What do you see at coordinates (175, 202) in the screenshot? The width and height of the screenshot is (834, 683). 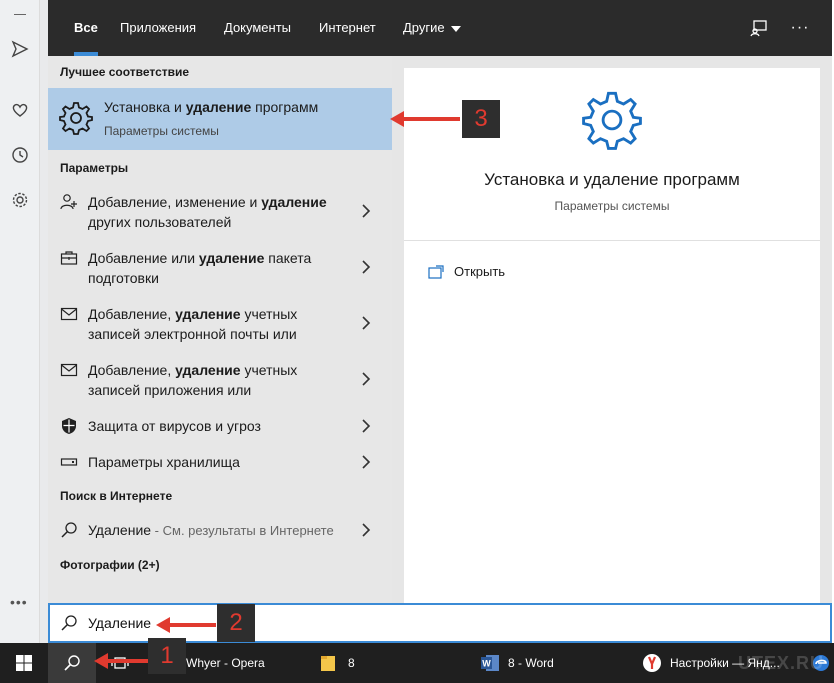 I see `label-part: Добавление, изменение и` at bounding box center [175, 202].